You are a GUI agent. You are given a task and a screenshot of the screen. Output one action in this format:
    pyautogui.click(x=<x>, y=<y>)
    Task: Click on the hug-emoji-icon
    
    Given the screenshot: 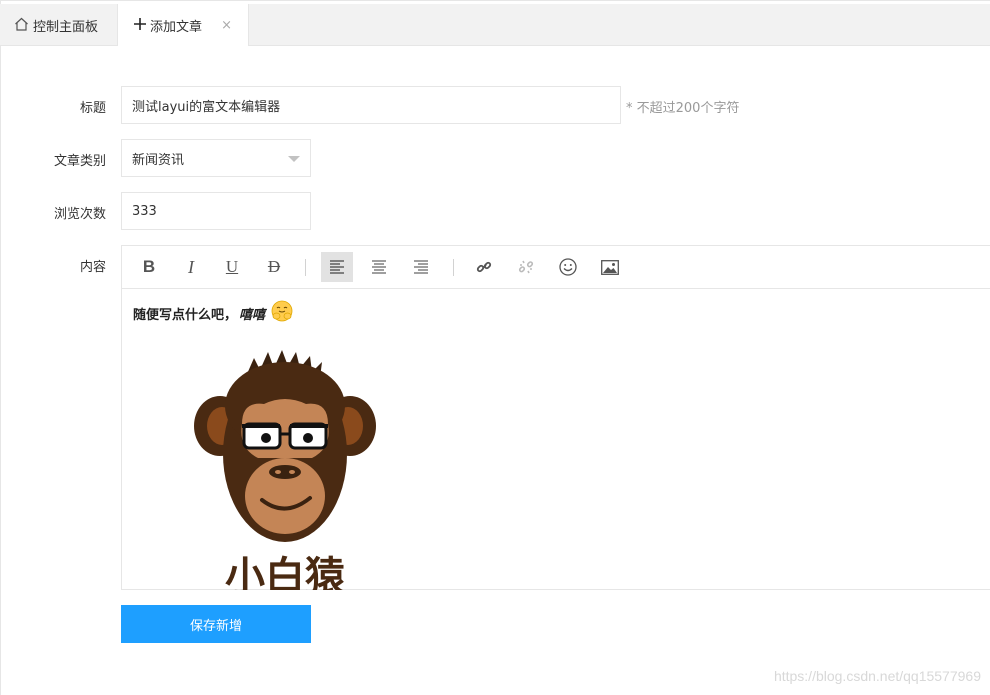 What is the action you would take?
    pyautogui.click(x=282, y=313)
    